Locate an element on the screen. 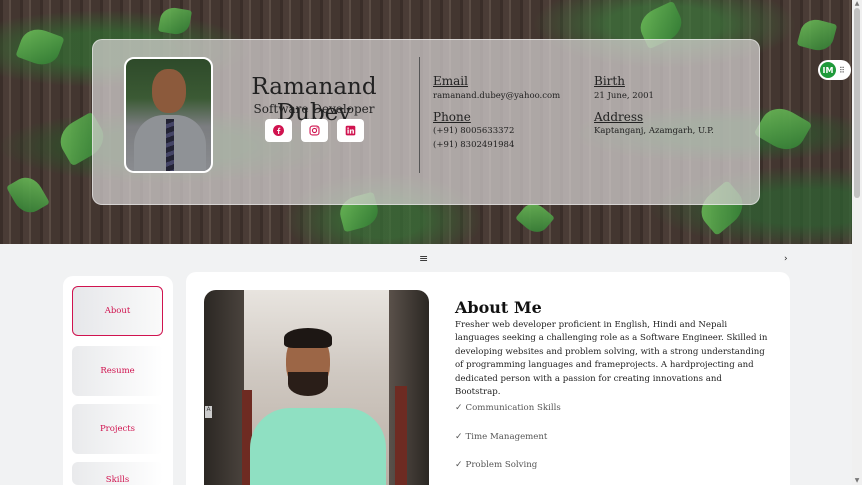  menu-icon: ≡ is located at coordinates (423, 258).